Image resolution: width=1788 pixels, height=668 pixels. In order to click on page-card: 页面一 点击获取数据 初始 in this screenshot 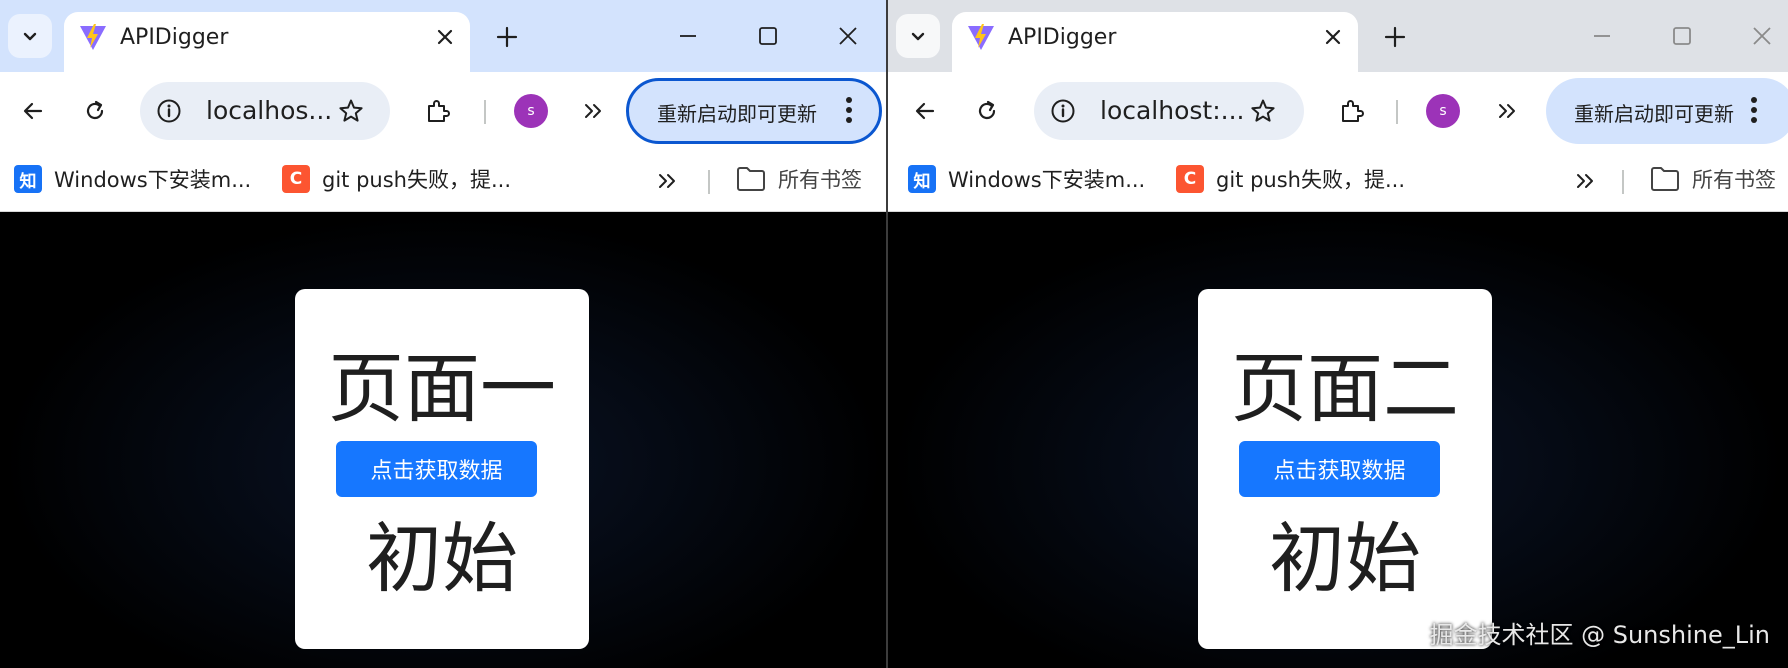, I will do `click(442, 469)`.